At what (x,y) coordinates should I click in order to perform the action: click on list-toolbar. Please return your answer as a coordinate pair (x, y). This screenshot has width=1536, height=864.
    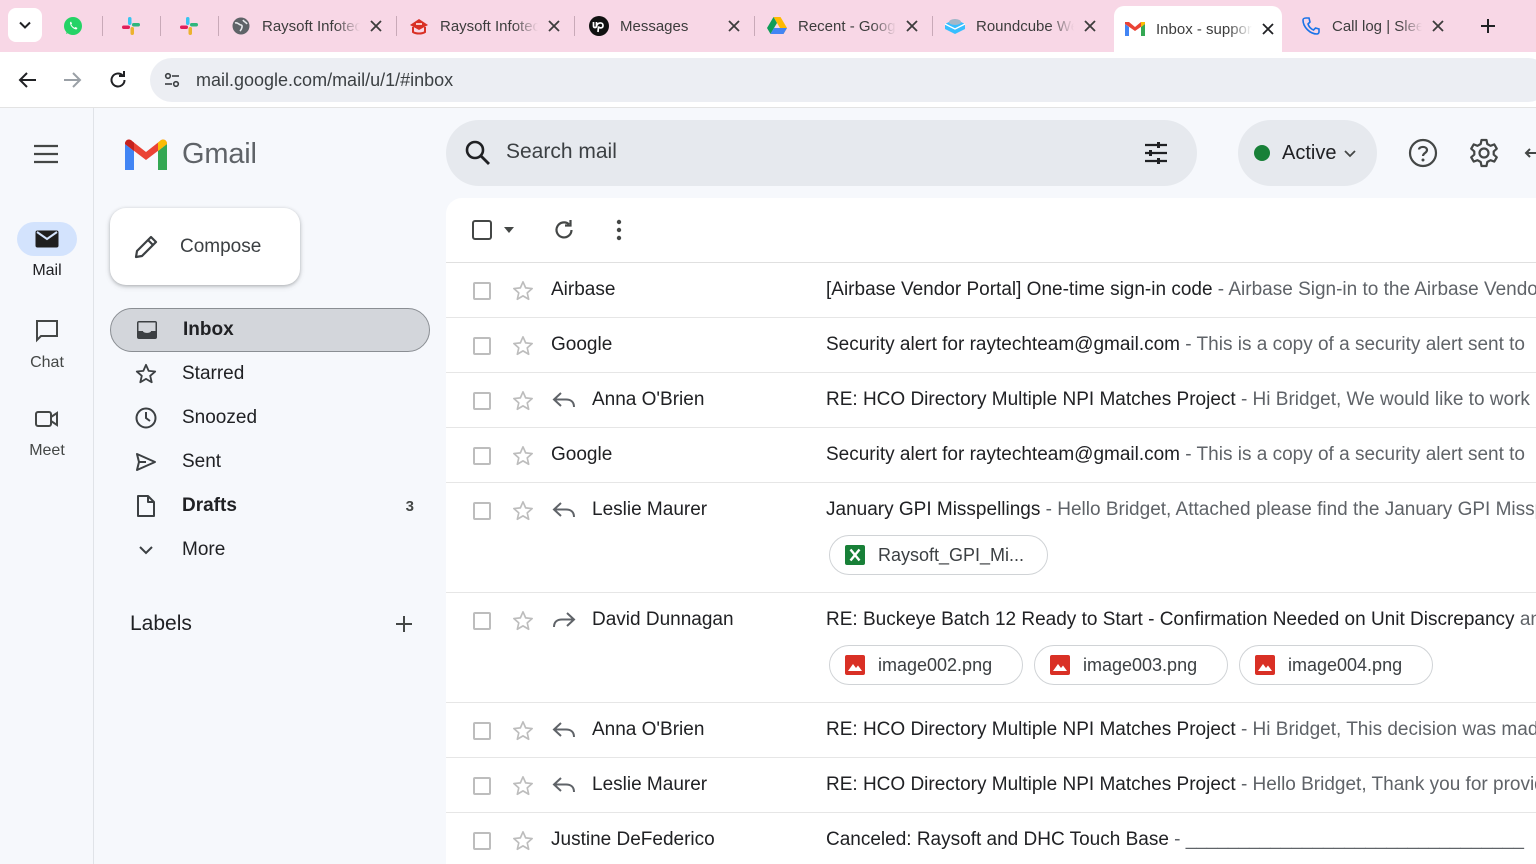
    Looking at the image, I should click on (991, 230).